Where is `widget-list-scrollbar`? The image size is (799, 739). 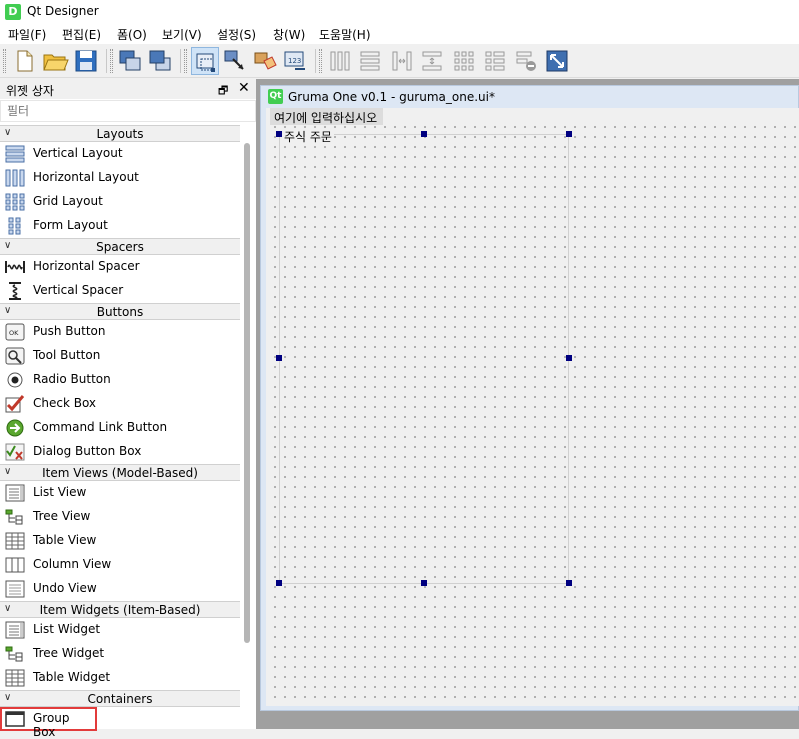
widget-list-scrollbar is located at coordinates (247, 427).